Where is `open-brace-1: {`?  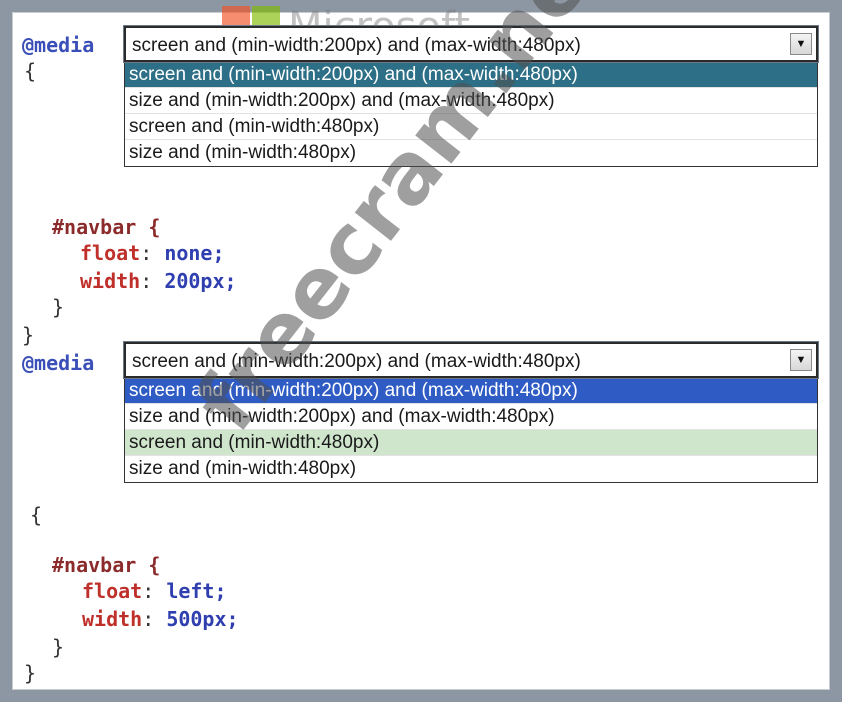
open-brace-1: { is located at coordinates (30, 71).